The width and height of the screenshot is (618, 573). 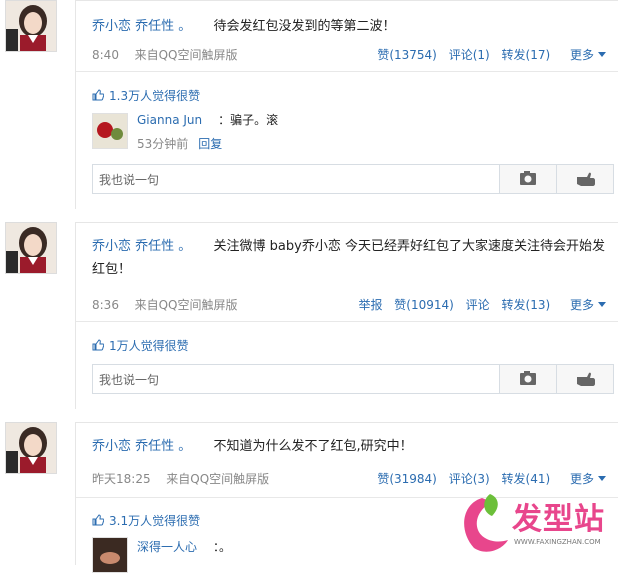 I want to click on comment-meta: 53分钟前 回复, so click(x=179, y=143).